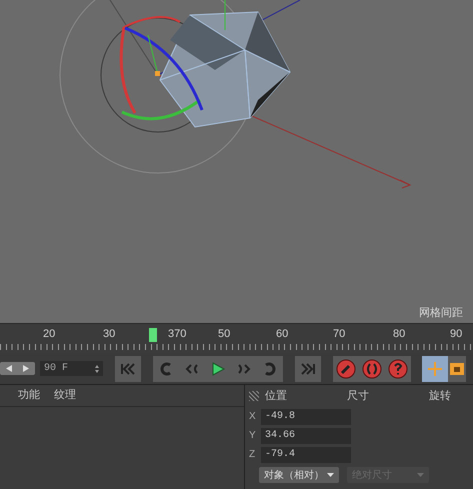  What do you see at coordinates (282, 334) in the screenshot?
I see `frame-number: 60` at bounding box center [282, 334].